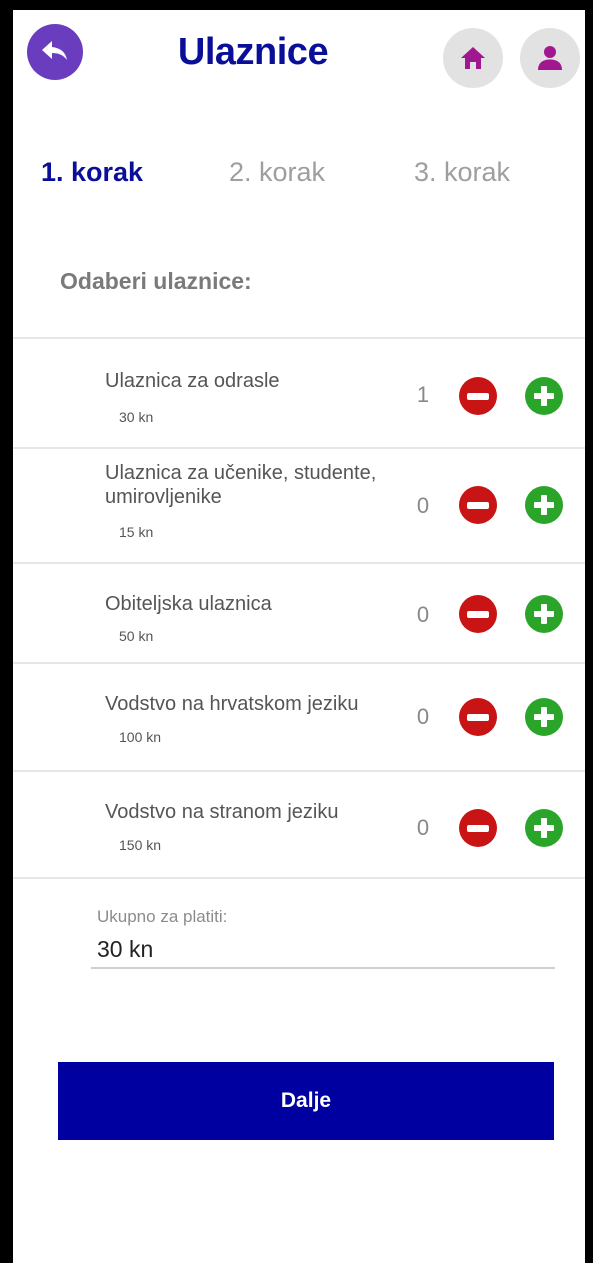 The image size is (593, 1263). Describe the element at coordinates (232, 704) in the screenshot. I see `ticket-name: Vodstvo na hrvatskom jeziku` at that location.